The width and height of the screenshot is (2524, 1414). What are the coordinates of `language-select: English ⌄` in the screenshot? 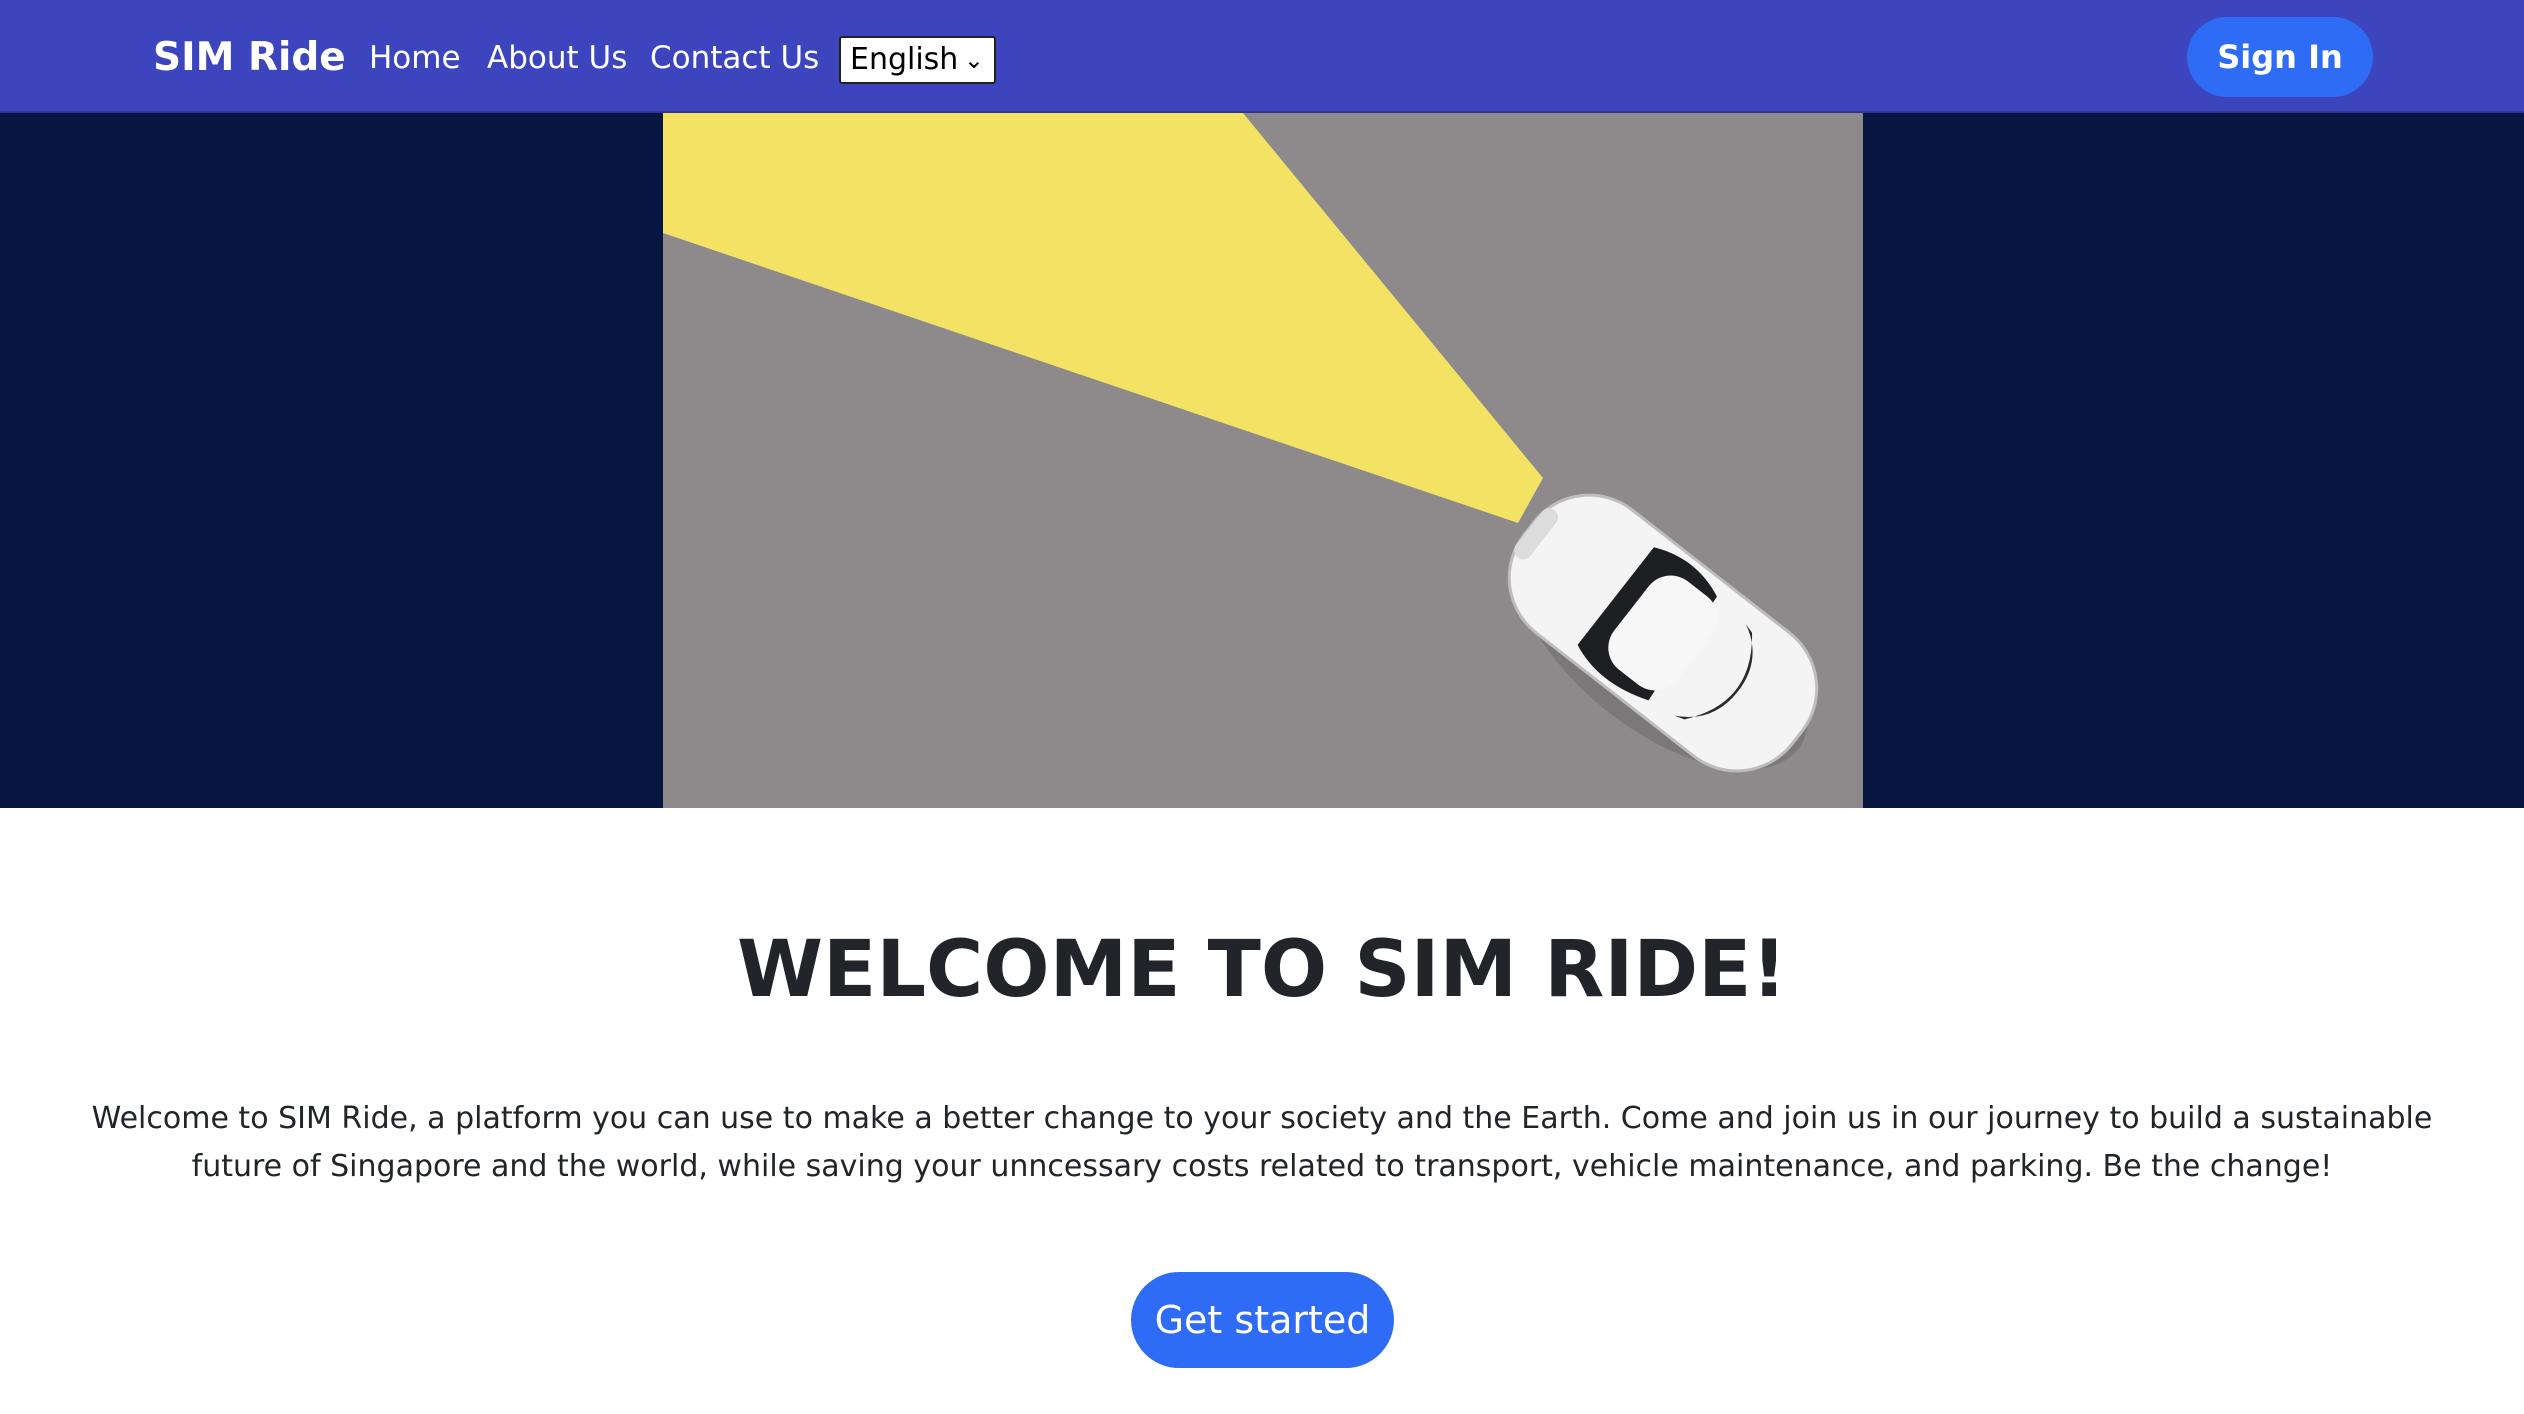 It's located at (917, 60).